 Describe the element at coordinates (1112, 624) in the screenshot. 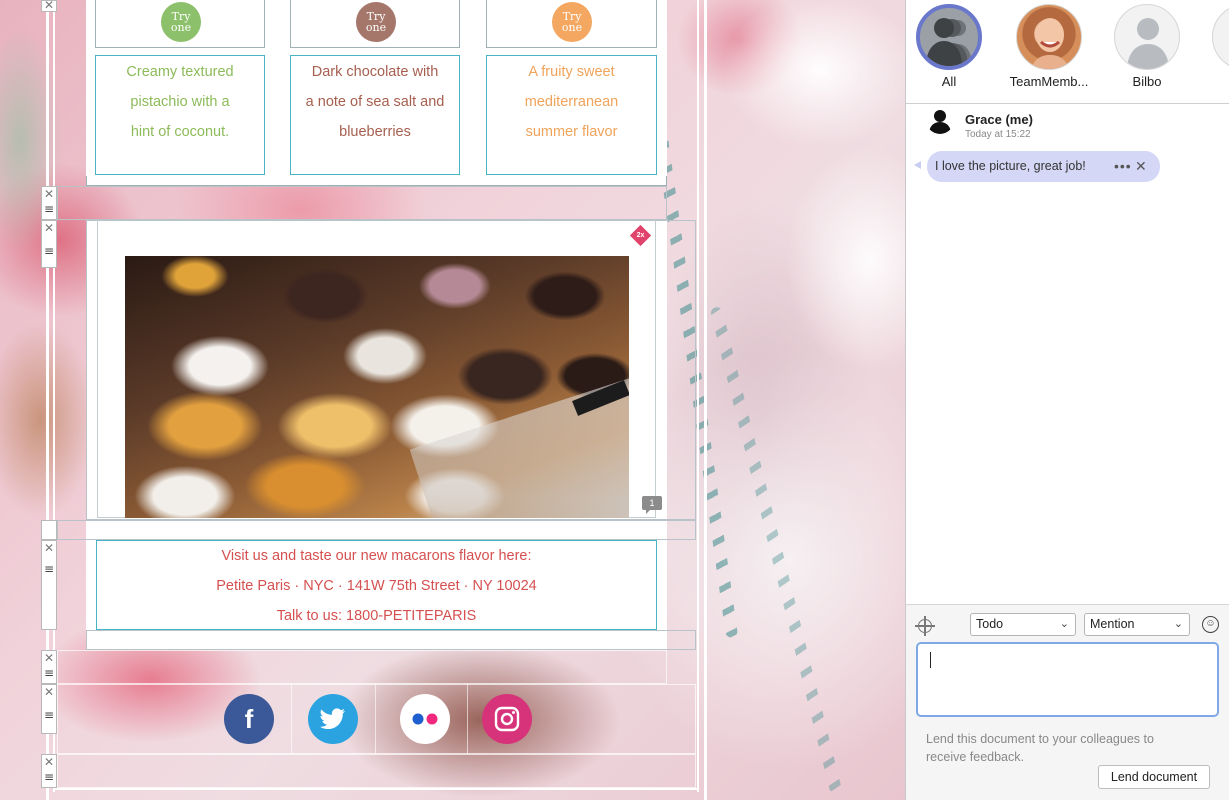

I see `mention-select-value: Mention` at that location.